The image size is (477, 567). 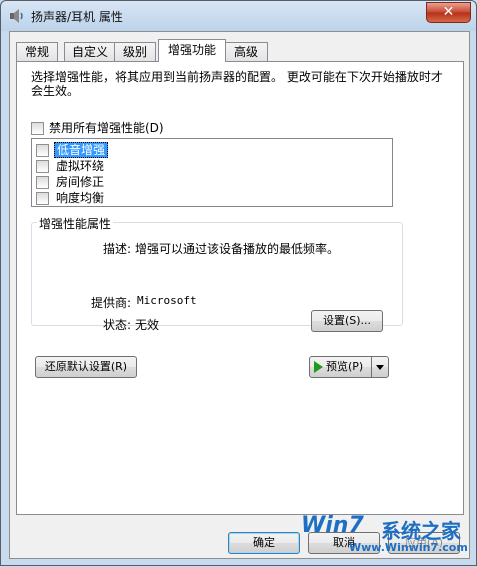 I want to click on list-item-room-correction: 房间修正, so click(x=71, y=182).